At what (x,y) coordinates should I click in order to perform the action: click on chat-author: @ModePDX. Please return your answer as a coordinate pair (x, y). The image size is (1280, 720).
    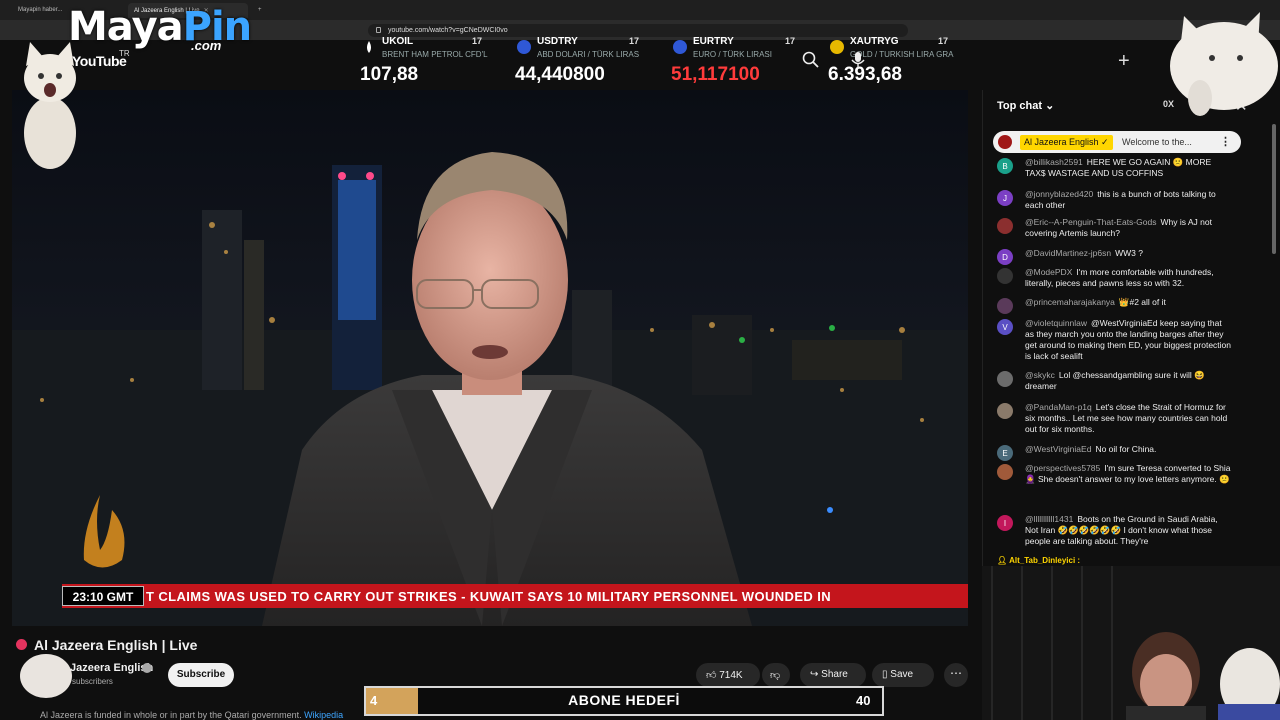
    Looking at the image, I should click on (1048, 272).